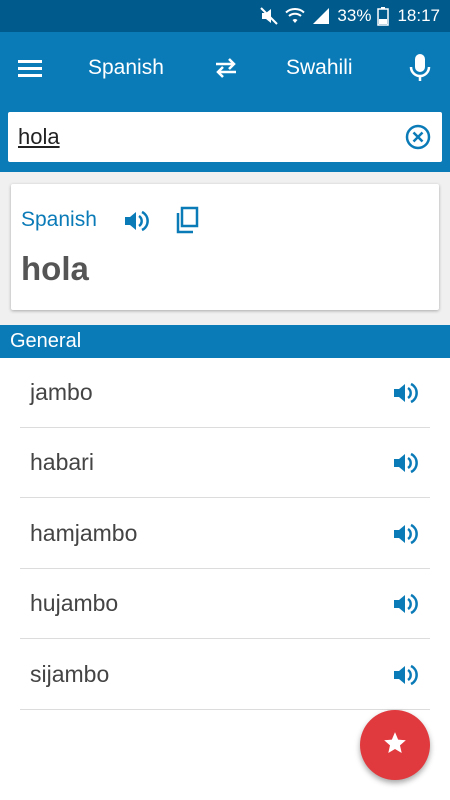 Image resolution: width=450 pixels, height=800 pixels. I want to click on result-text: sijambo, so click(70, 674).